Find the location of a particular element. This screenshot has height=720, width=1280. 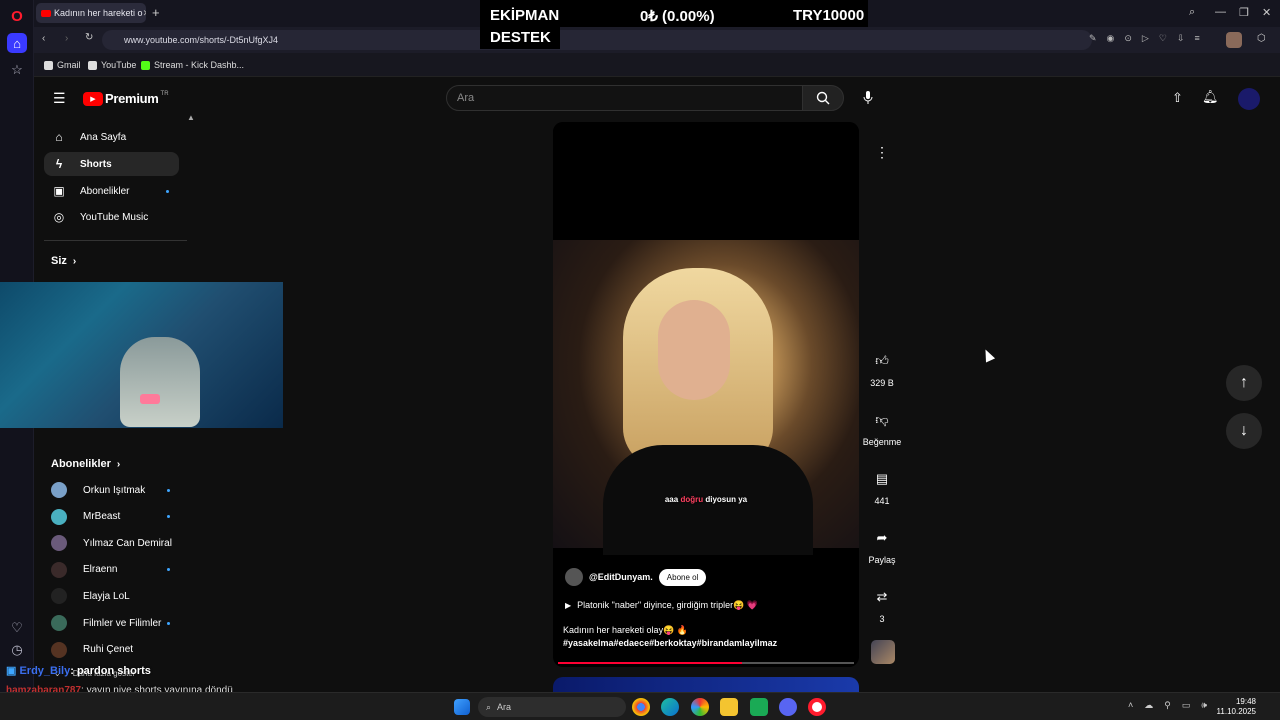

close-tab-icon: ✕ is located at coordinates (144, 13).